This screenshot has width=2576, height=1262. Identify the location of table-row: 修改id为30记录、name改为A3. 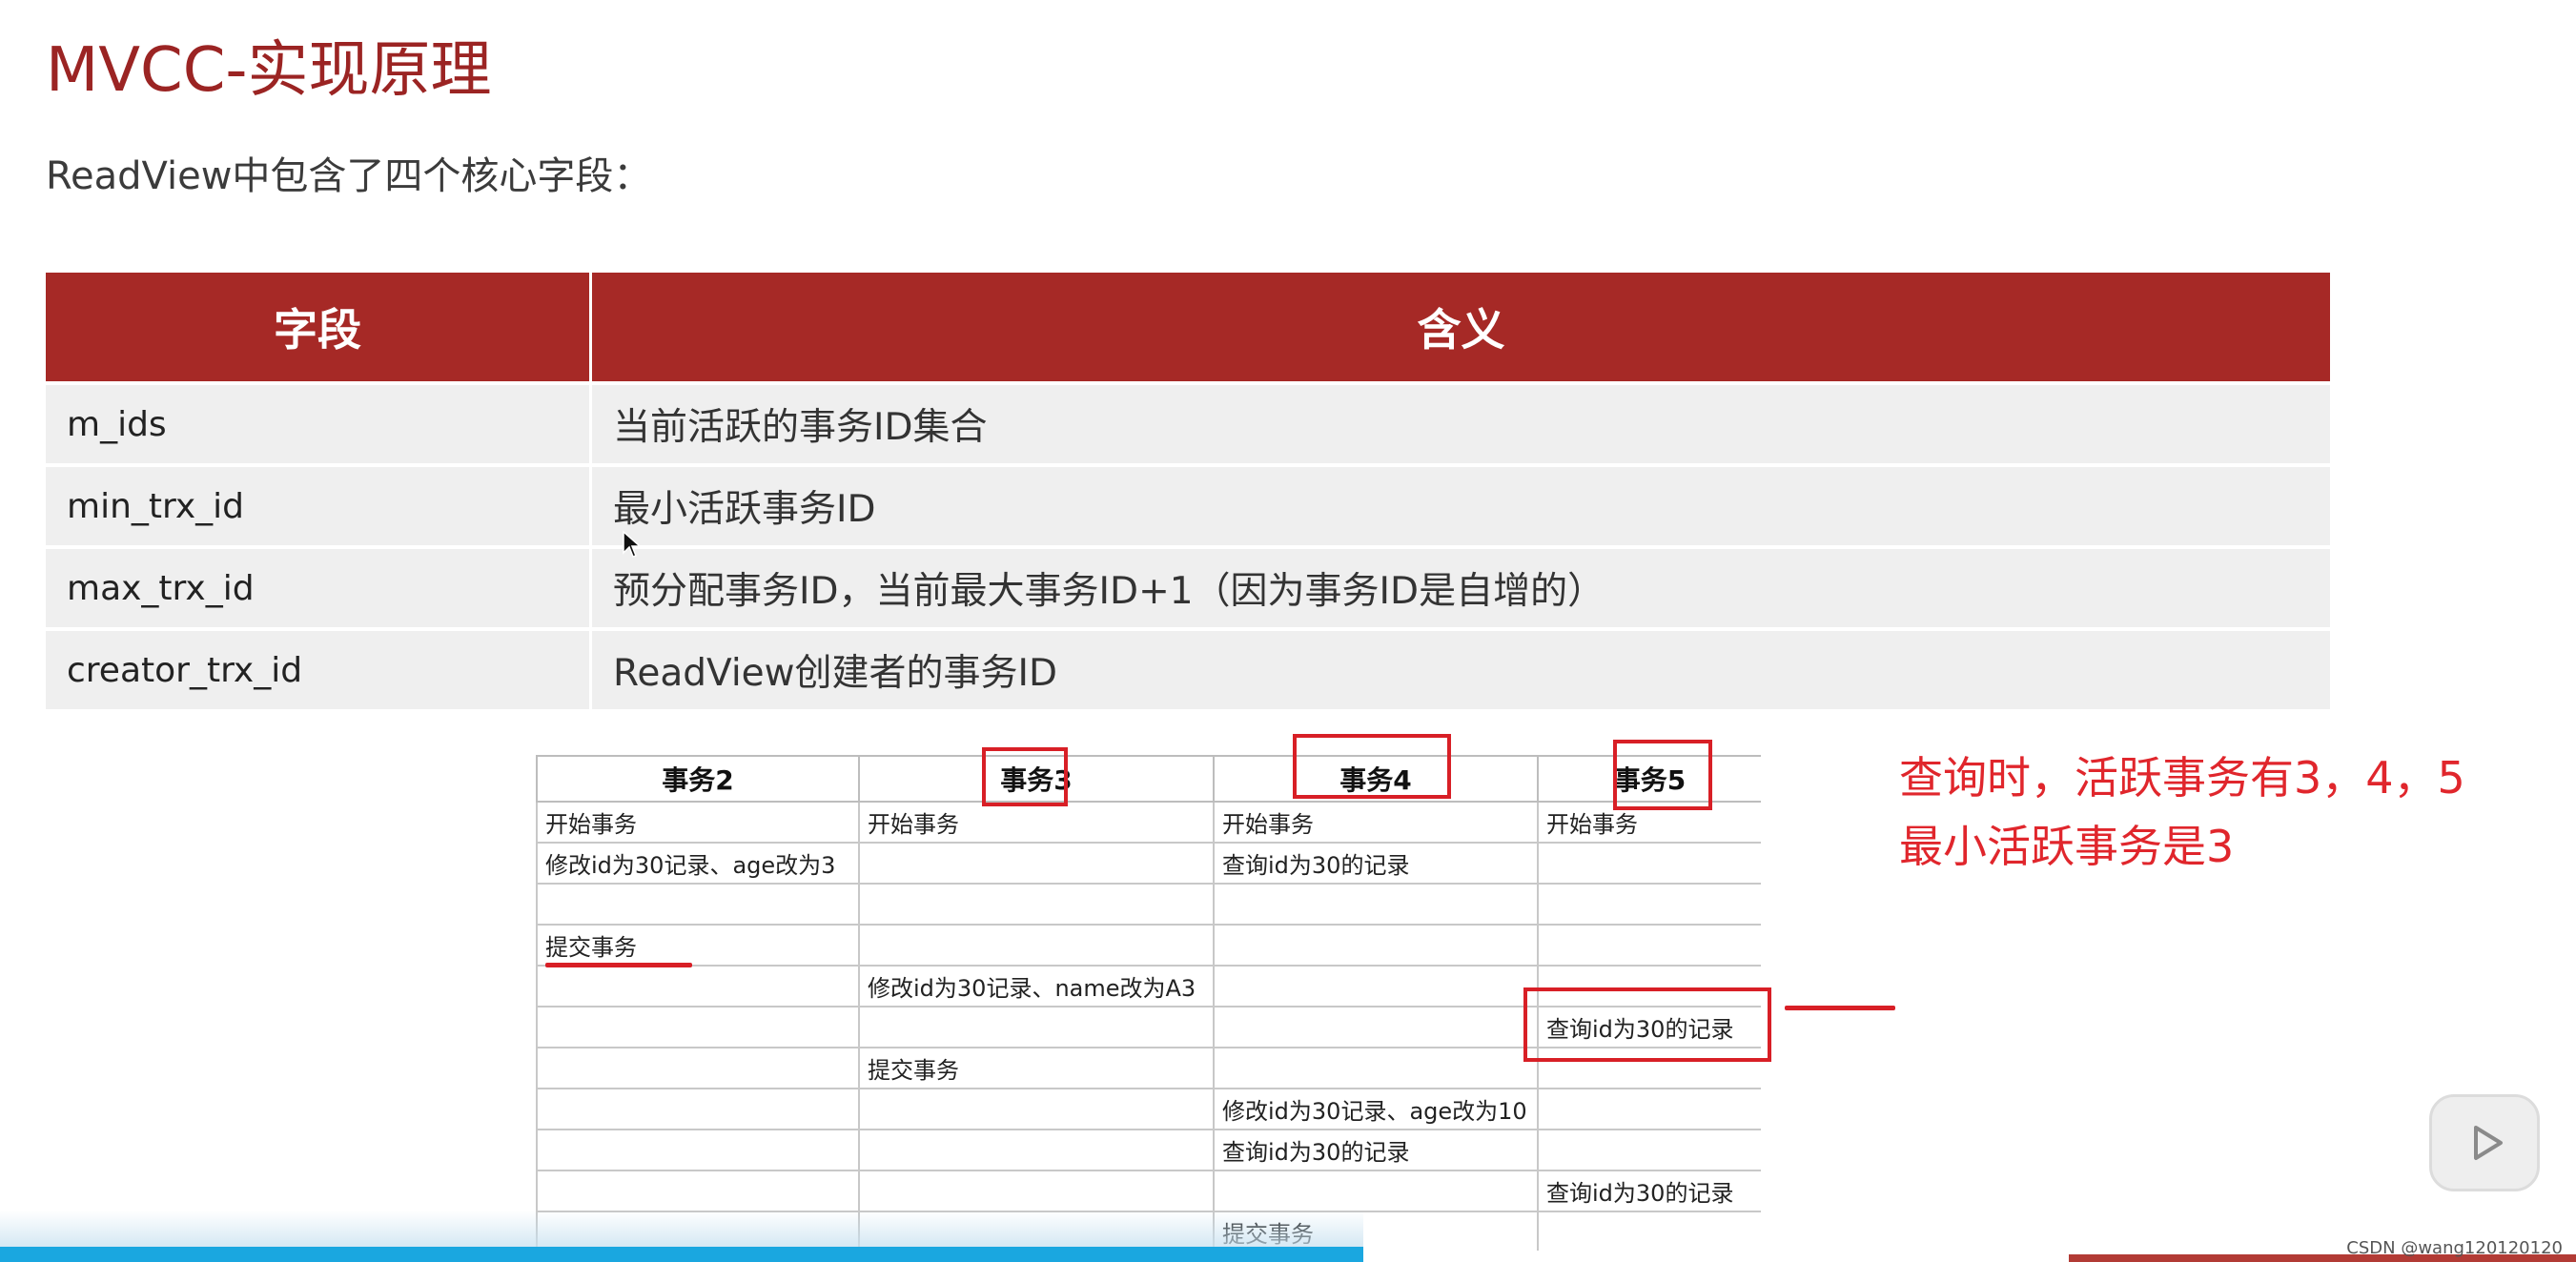
(1148, 986).